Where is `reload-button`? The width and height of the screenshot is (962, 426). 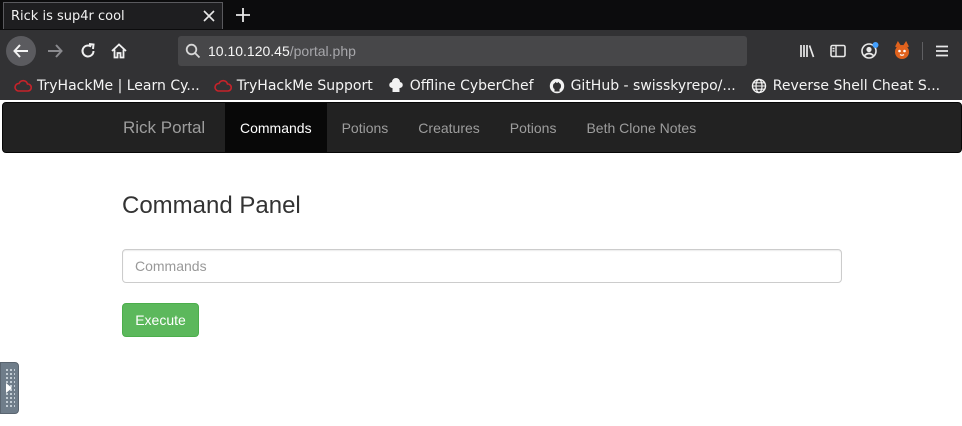 reload-button is located at coordinates (88, 51).